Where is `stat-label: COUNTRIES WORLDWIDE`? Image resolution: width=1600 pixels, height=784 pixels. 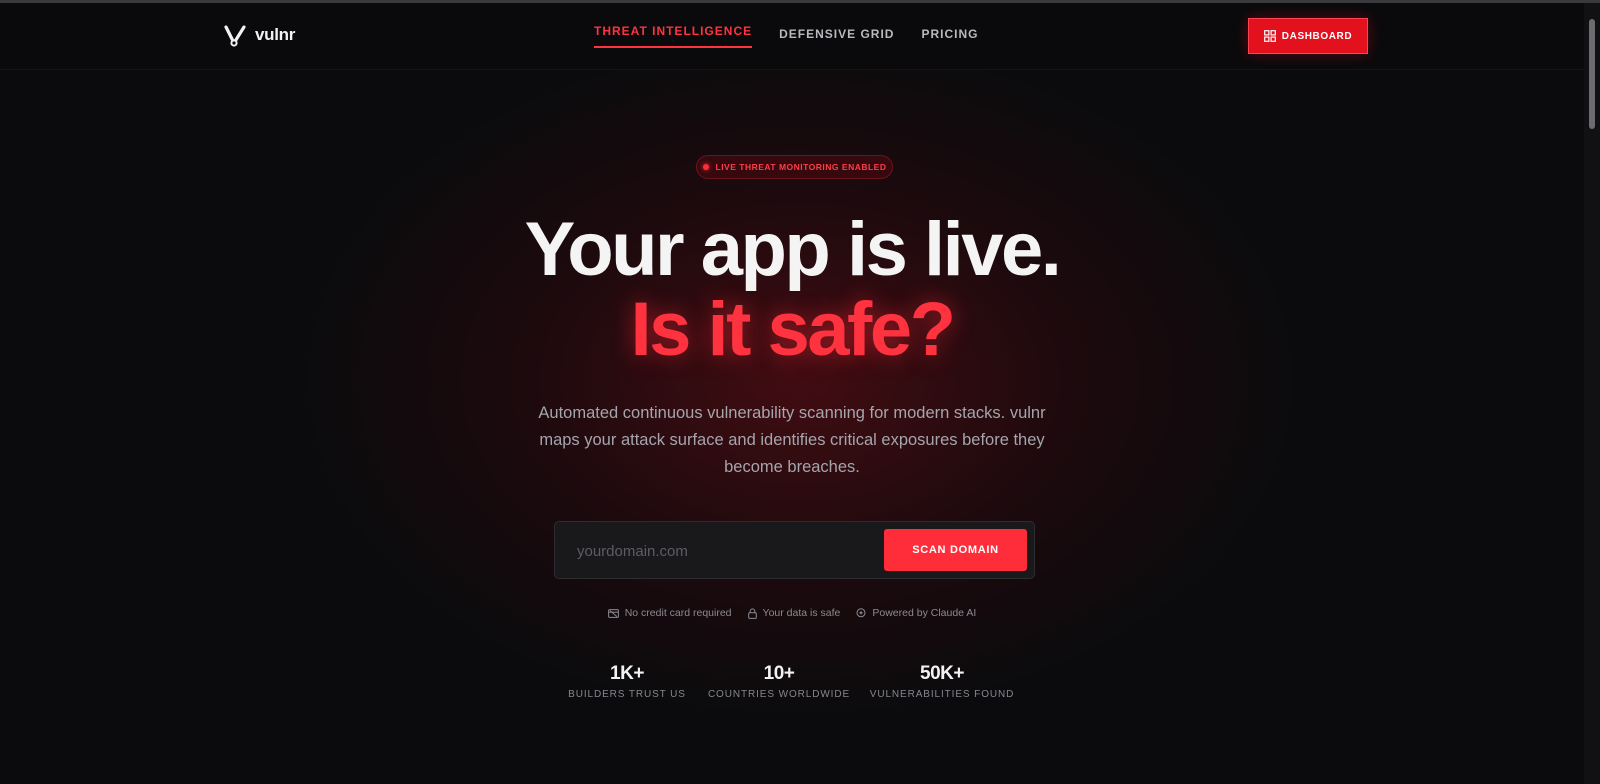
stat-label: COUNTRIES WORLDWIDE is located at coordinates (779, 694).